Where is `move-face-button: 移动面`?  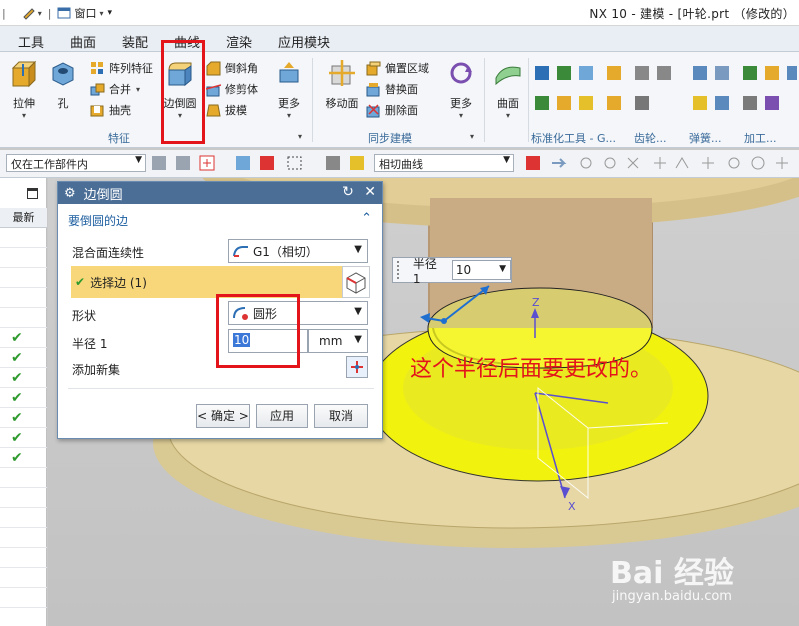
move-face-button: 移动面 is located at coordinates (342, 84).